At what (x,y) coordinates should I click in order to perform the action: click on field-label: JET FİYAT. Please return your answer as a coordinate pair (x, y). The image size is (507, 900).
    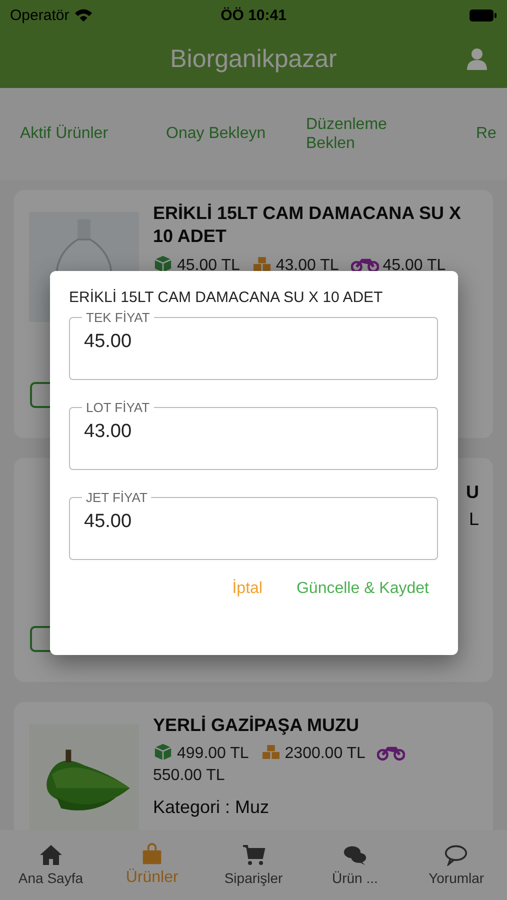
    Looking at the image, I should click on (116, 497).